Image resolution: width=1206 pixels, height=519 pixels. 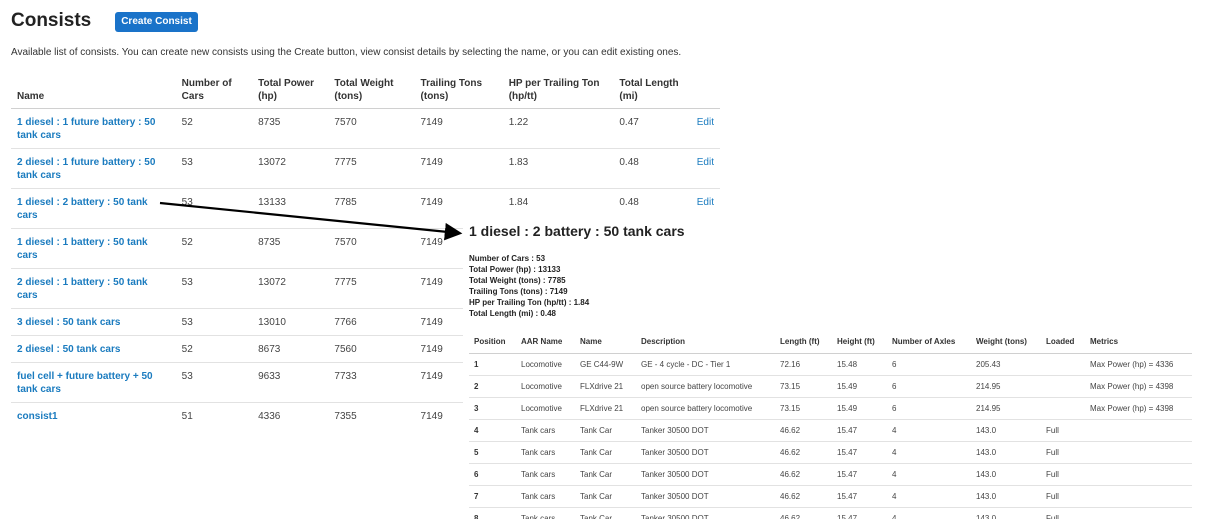 I want to click on header-total-weight: Total Weight (tons), so click(x=371, y=93).